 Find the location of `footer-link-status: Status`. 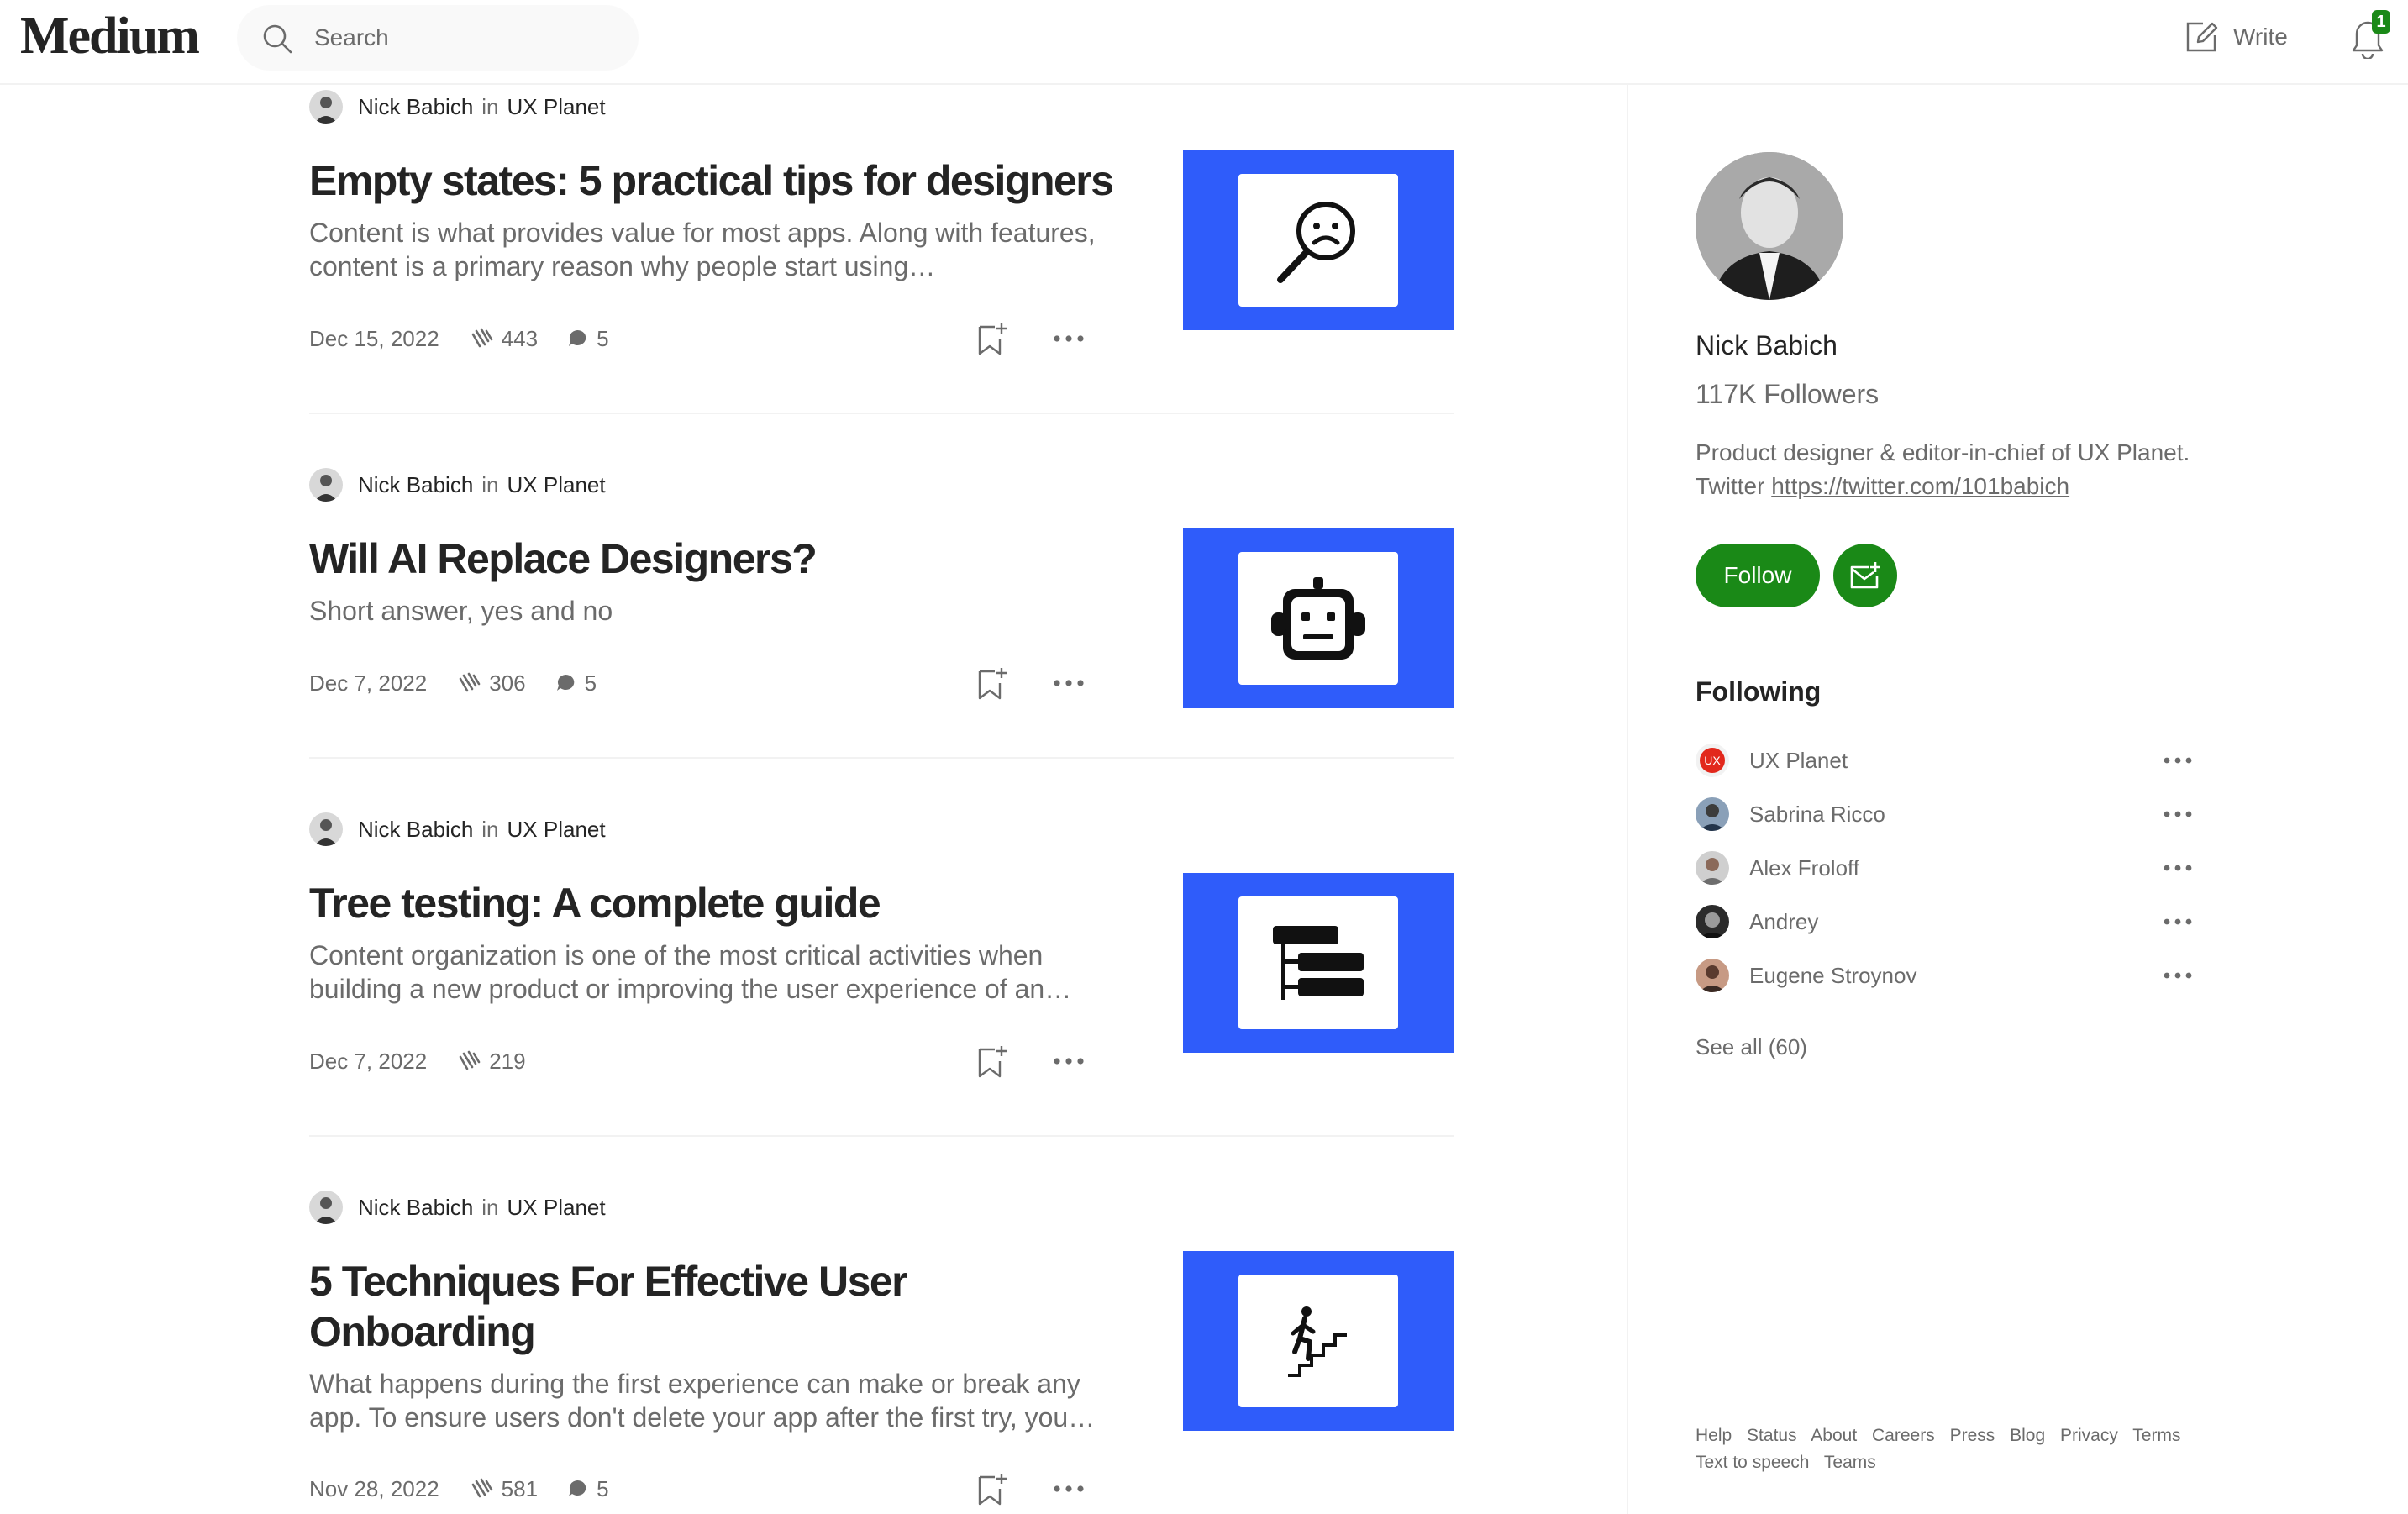

footer-link-status: Status is located at coordinates (1772, 1436).